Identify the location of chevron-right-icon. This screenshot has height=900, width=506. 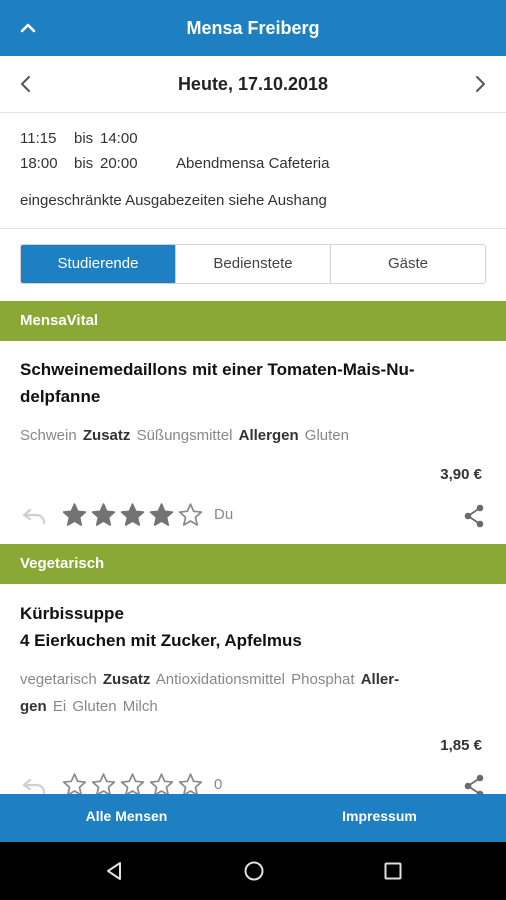
(480, 84).